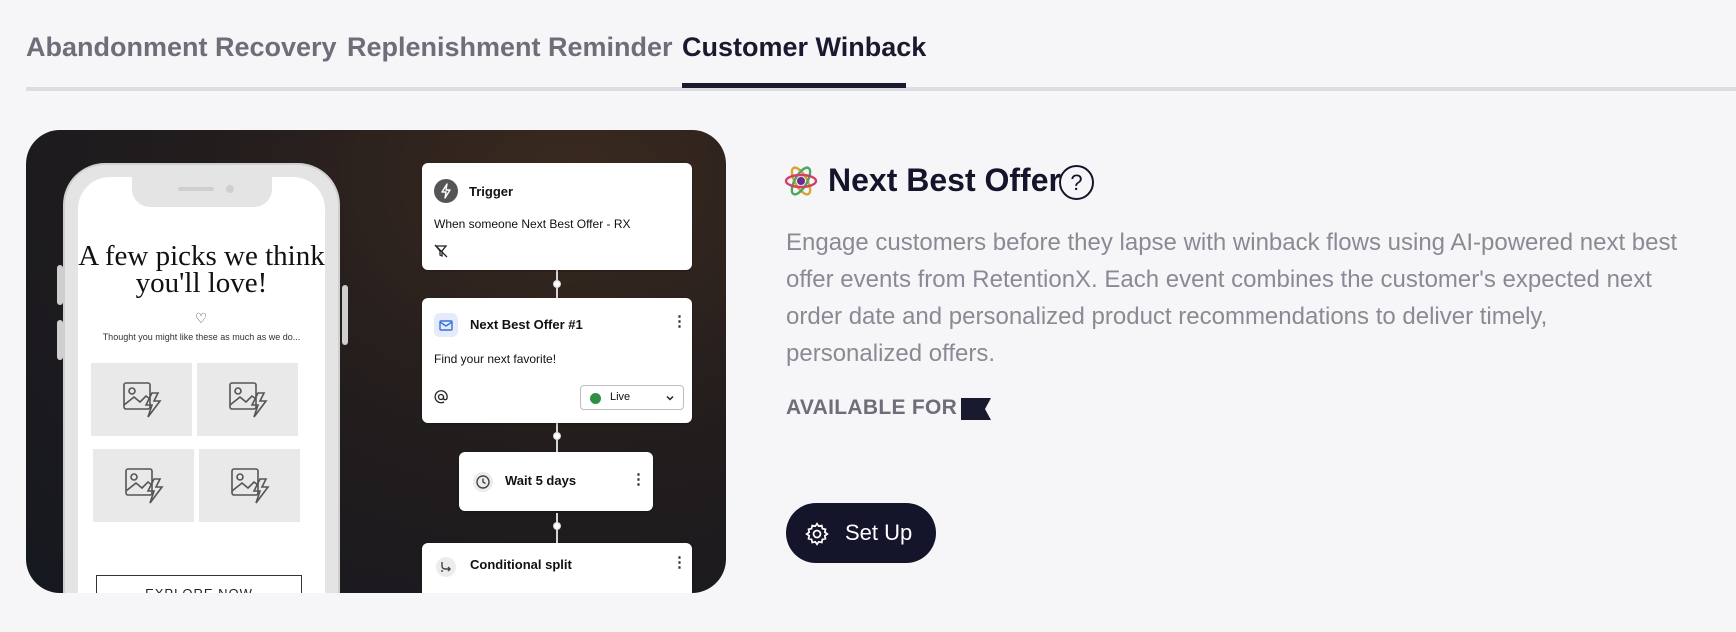  What do you see at coordinates (817, 534) in the screenshot?
I see `gear-icon` at bounding box center [817, 534].